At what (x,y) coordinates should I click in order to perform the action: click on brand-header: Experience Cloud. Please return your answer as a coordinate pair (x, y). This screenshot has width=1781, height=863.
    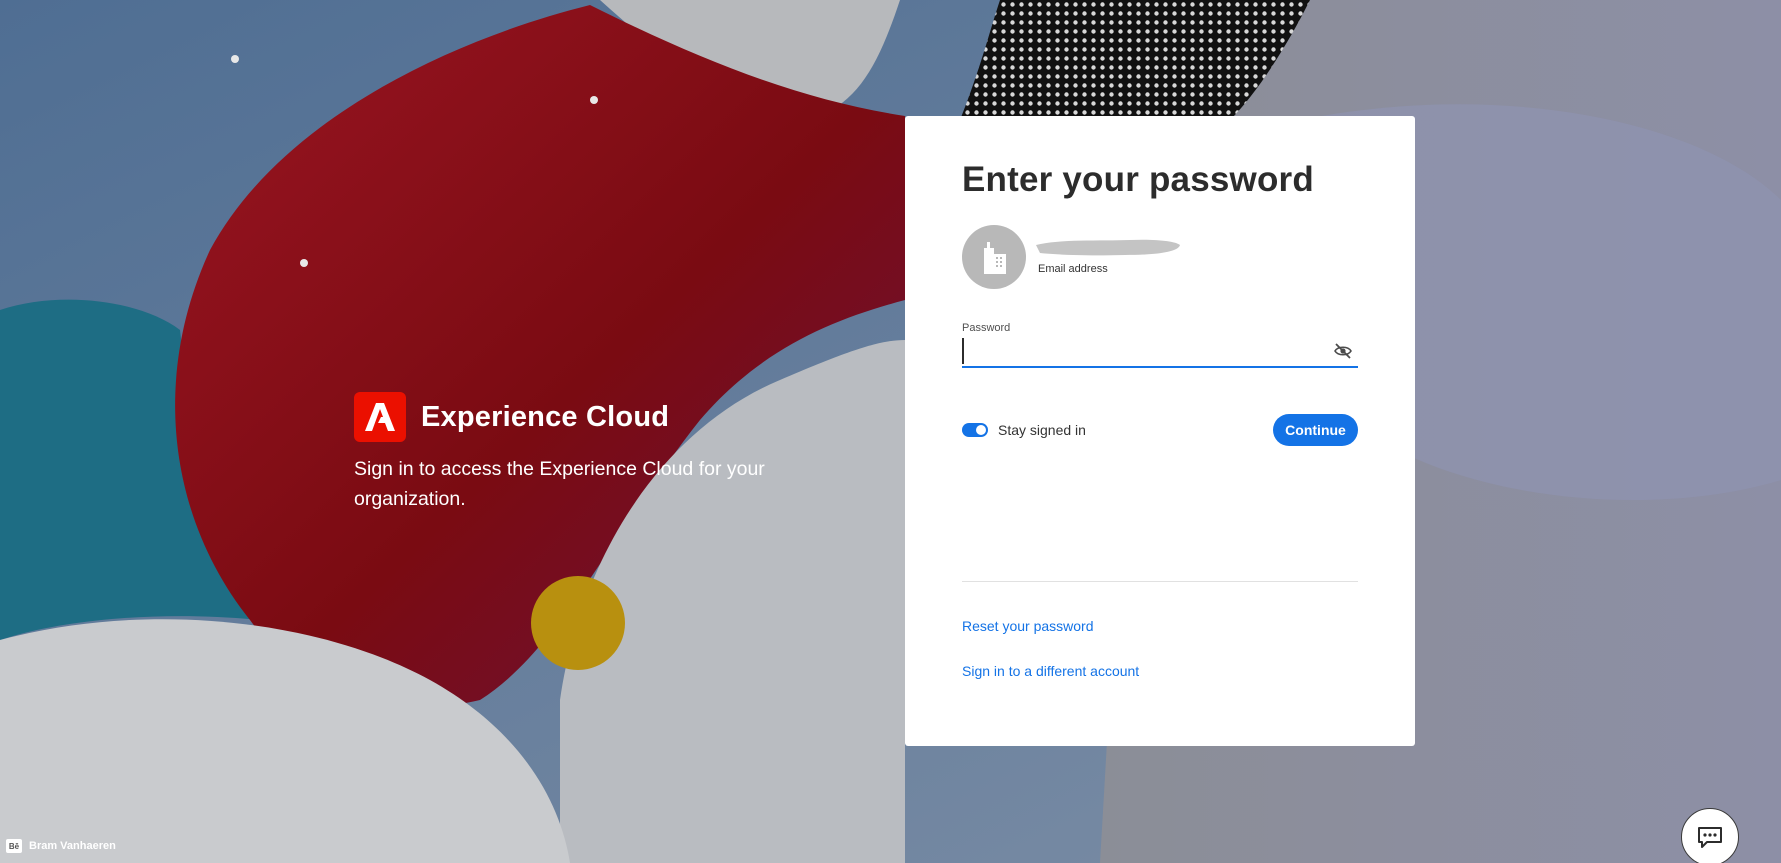
    Looking at the image, I should click on (564, 417).